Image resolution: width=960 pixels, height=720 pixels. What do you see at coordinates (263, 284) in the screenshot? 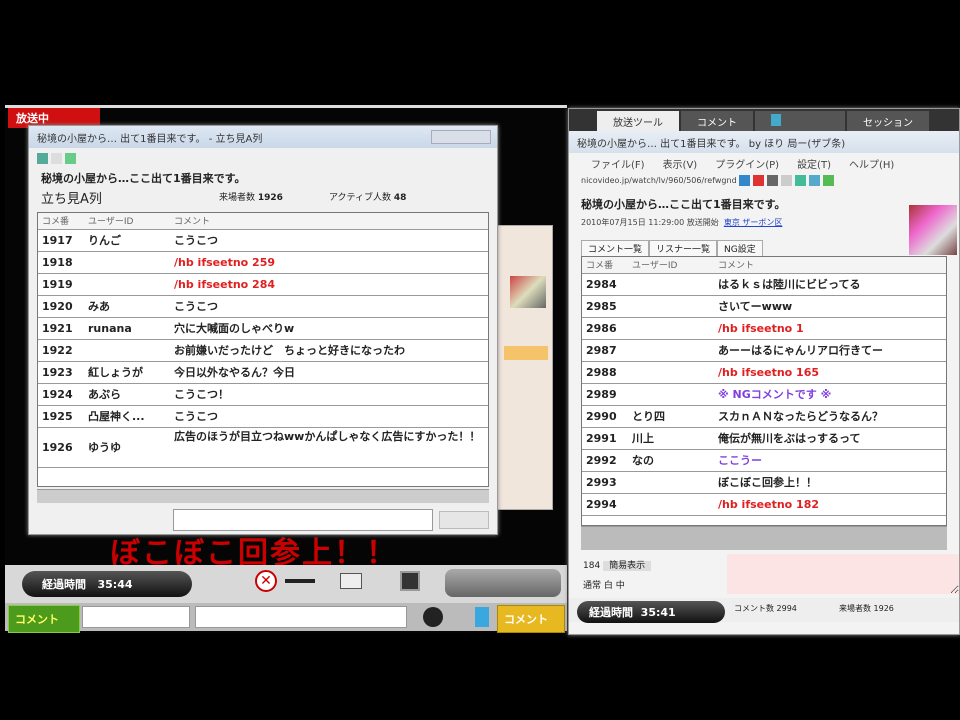
I see `table-row: 1919/hb ifseetno 284` at bounding box center [263, 284].